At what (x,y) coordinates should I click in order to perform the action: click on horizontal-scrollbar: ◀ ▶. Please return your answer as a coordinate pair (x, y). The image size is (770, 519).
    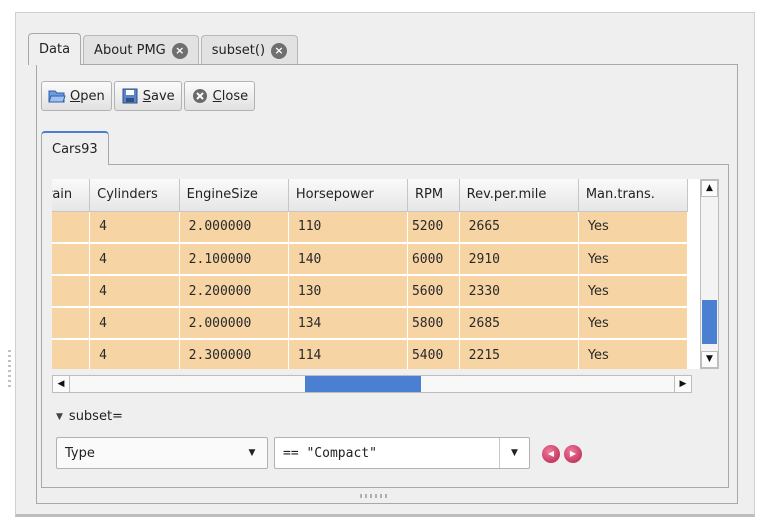
    Looking at the image, I should click on (372, 384).